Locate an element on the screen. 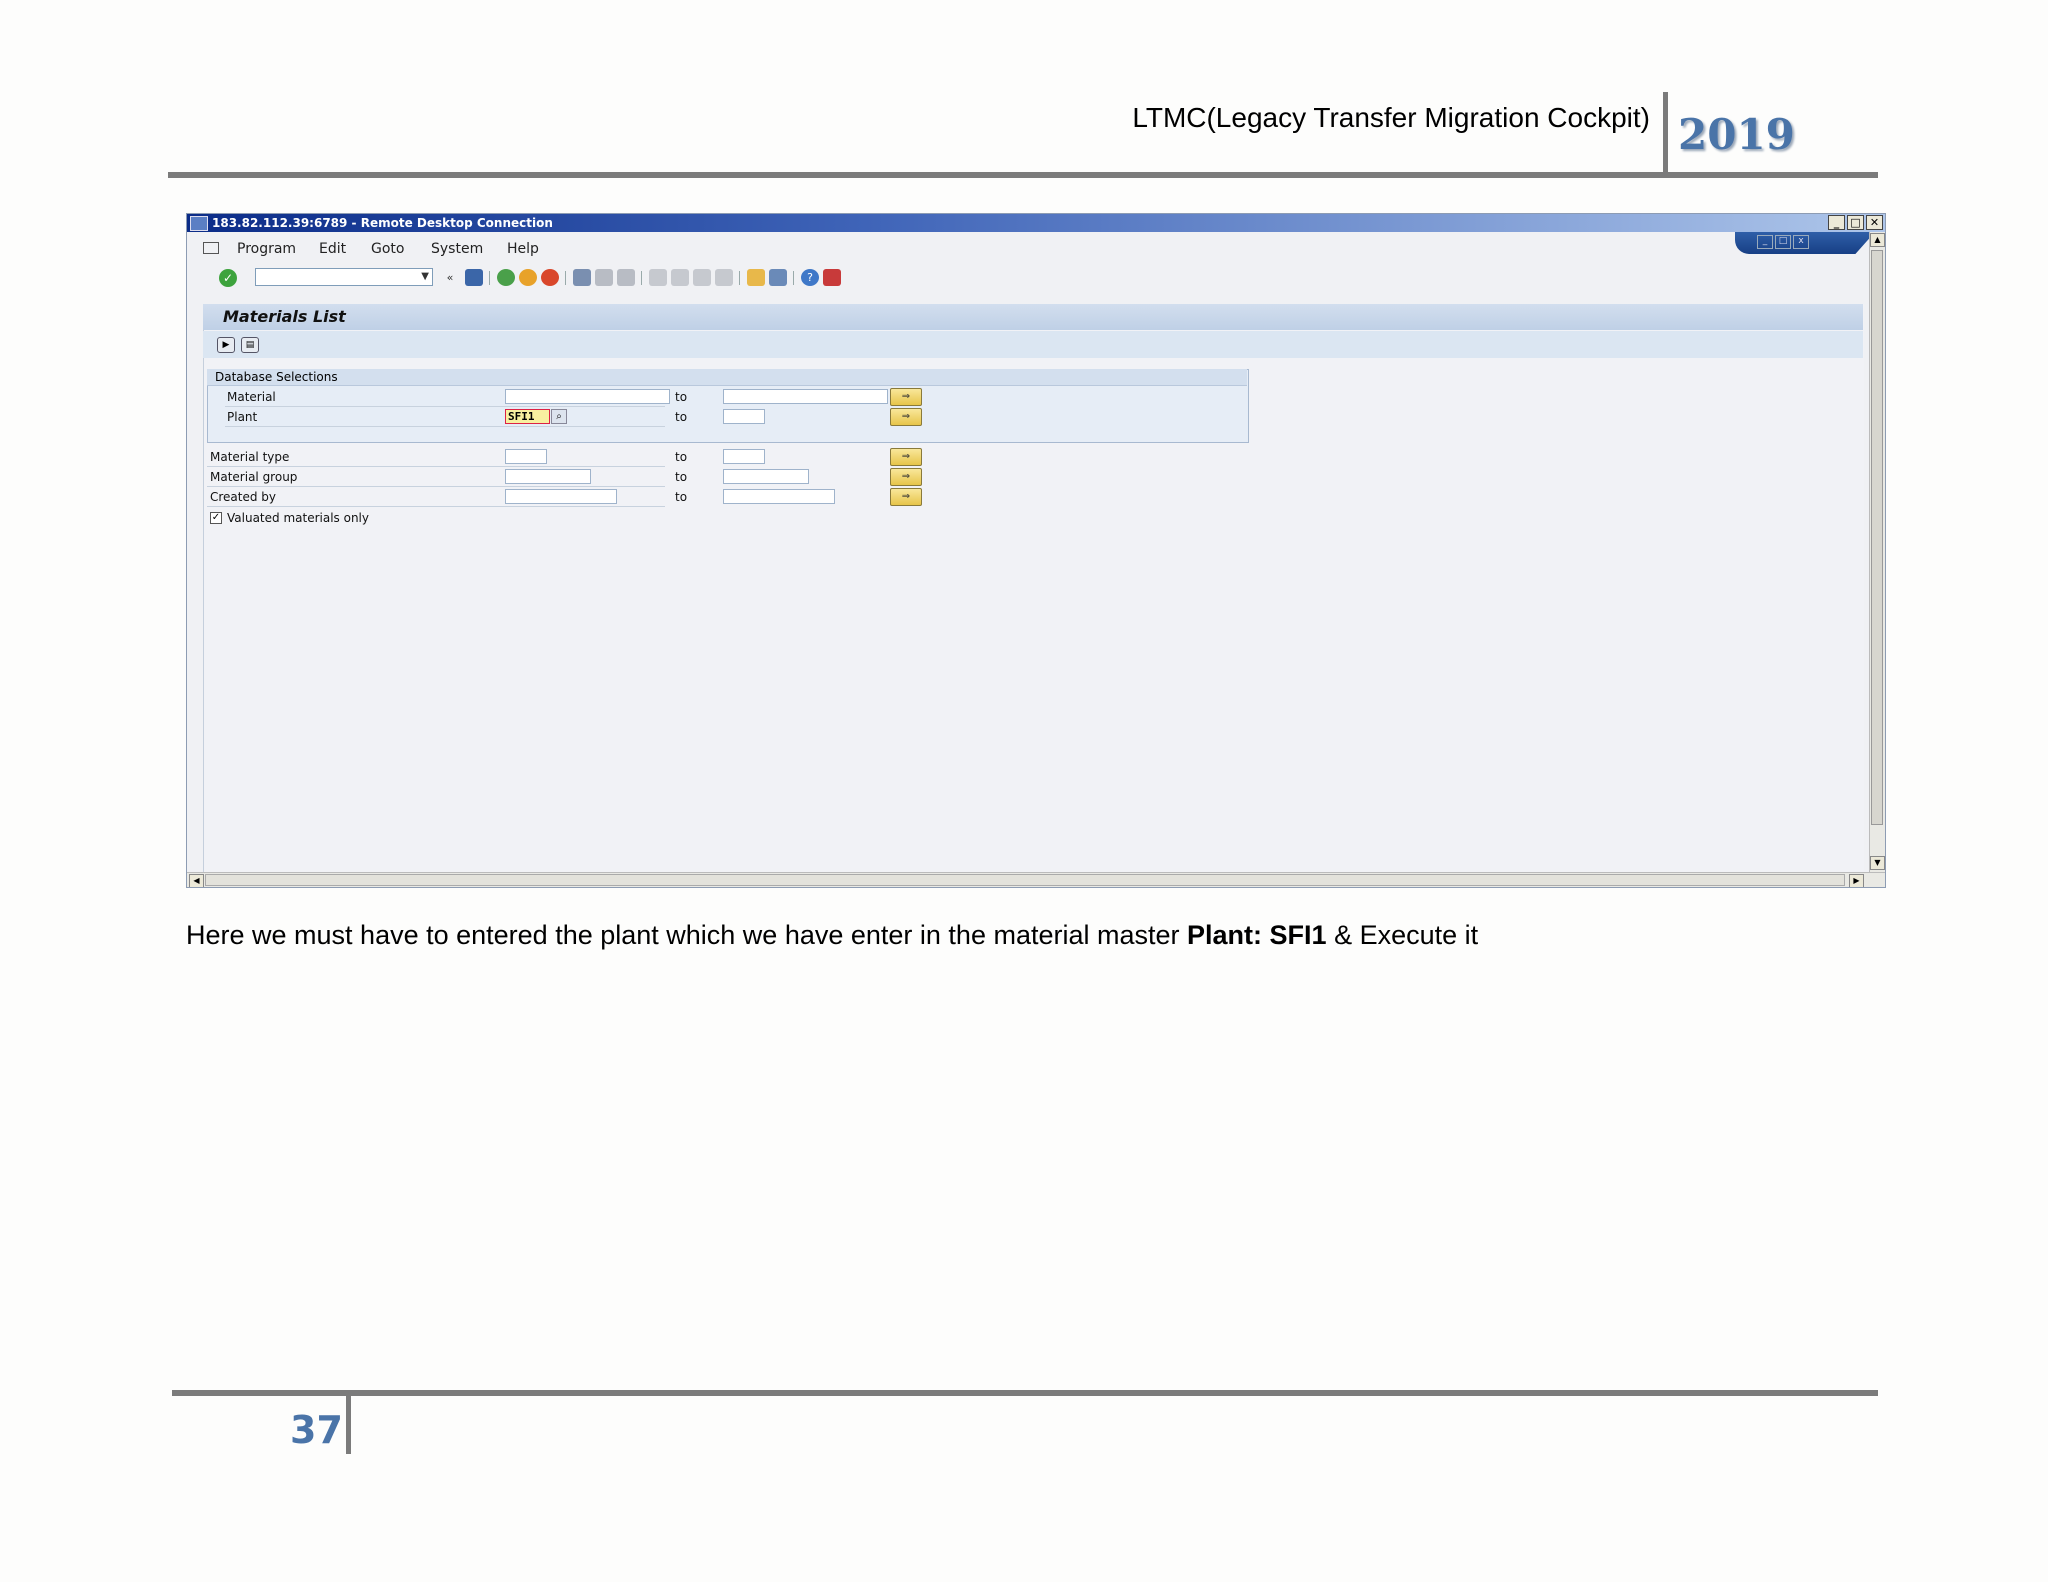 The image size is (2048, 1582). material-from-input is located at coordinates (587, 396).